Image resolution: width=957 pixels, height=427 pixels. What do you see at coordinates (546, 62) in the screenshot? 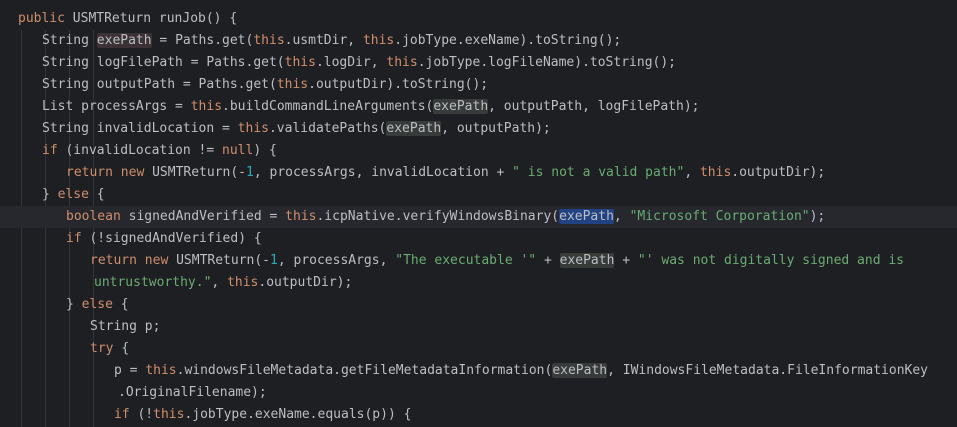
I see `code-token: .jobType.logFileName).toString();` at bounding box center [546, 62].